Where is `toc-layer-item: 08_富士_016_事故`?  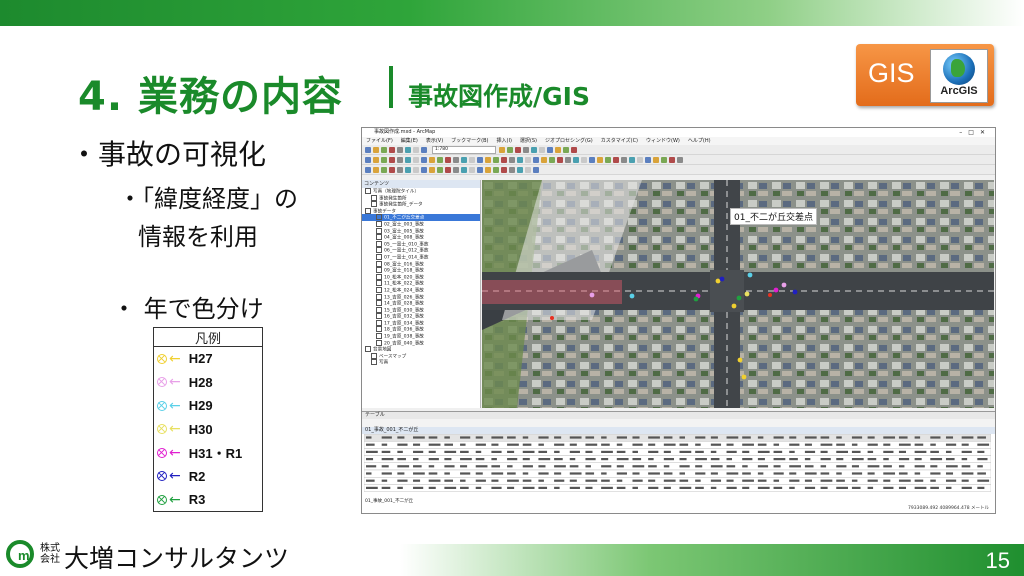 toc-layer-item: 08_富士_016_事故 is located at coordinates (421, 264).